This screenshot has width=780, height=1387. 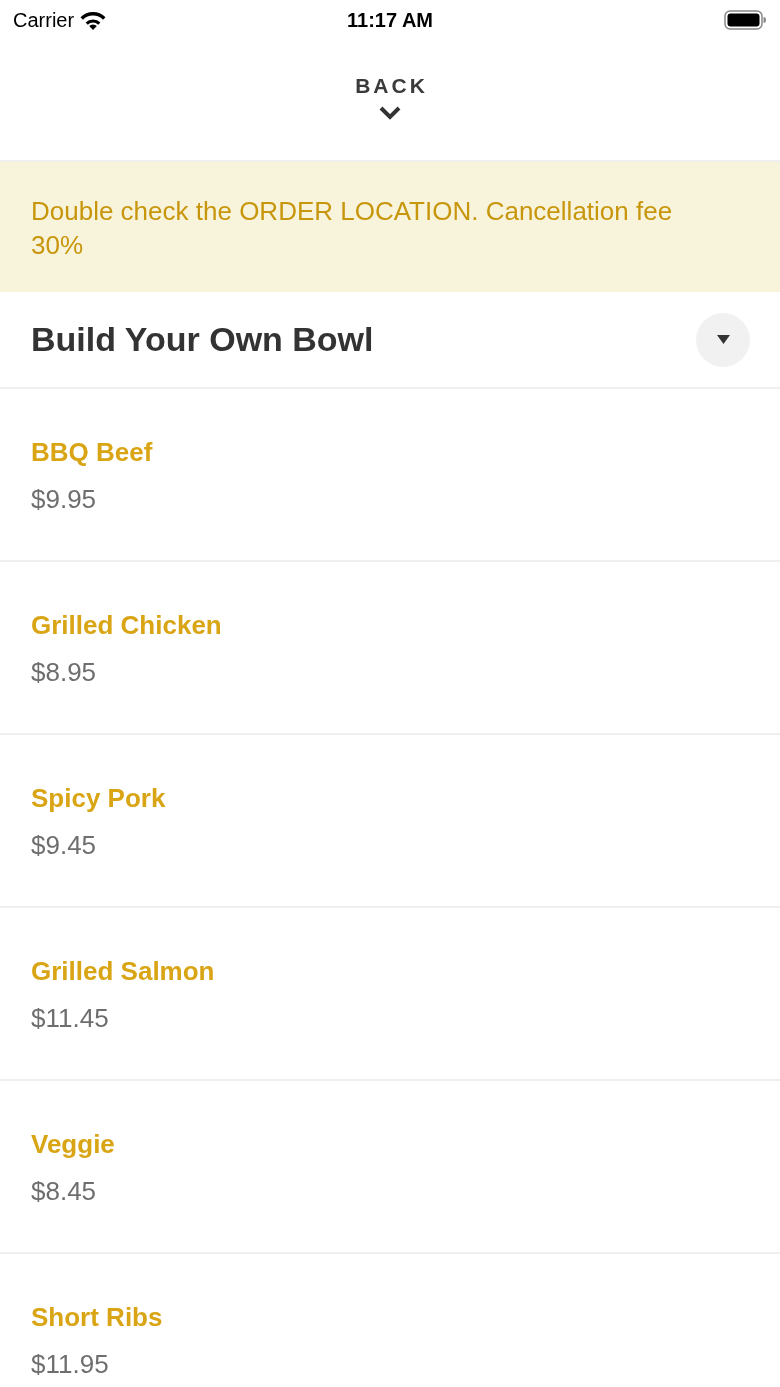 What do you see at coordinates (390, 97) in the screenshot?
I see `back-button: BACK` at bounding box center [390, 97].